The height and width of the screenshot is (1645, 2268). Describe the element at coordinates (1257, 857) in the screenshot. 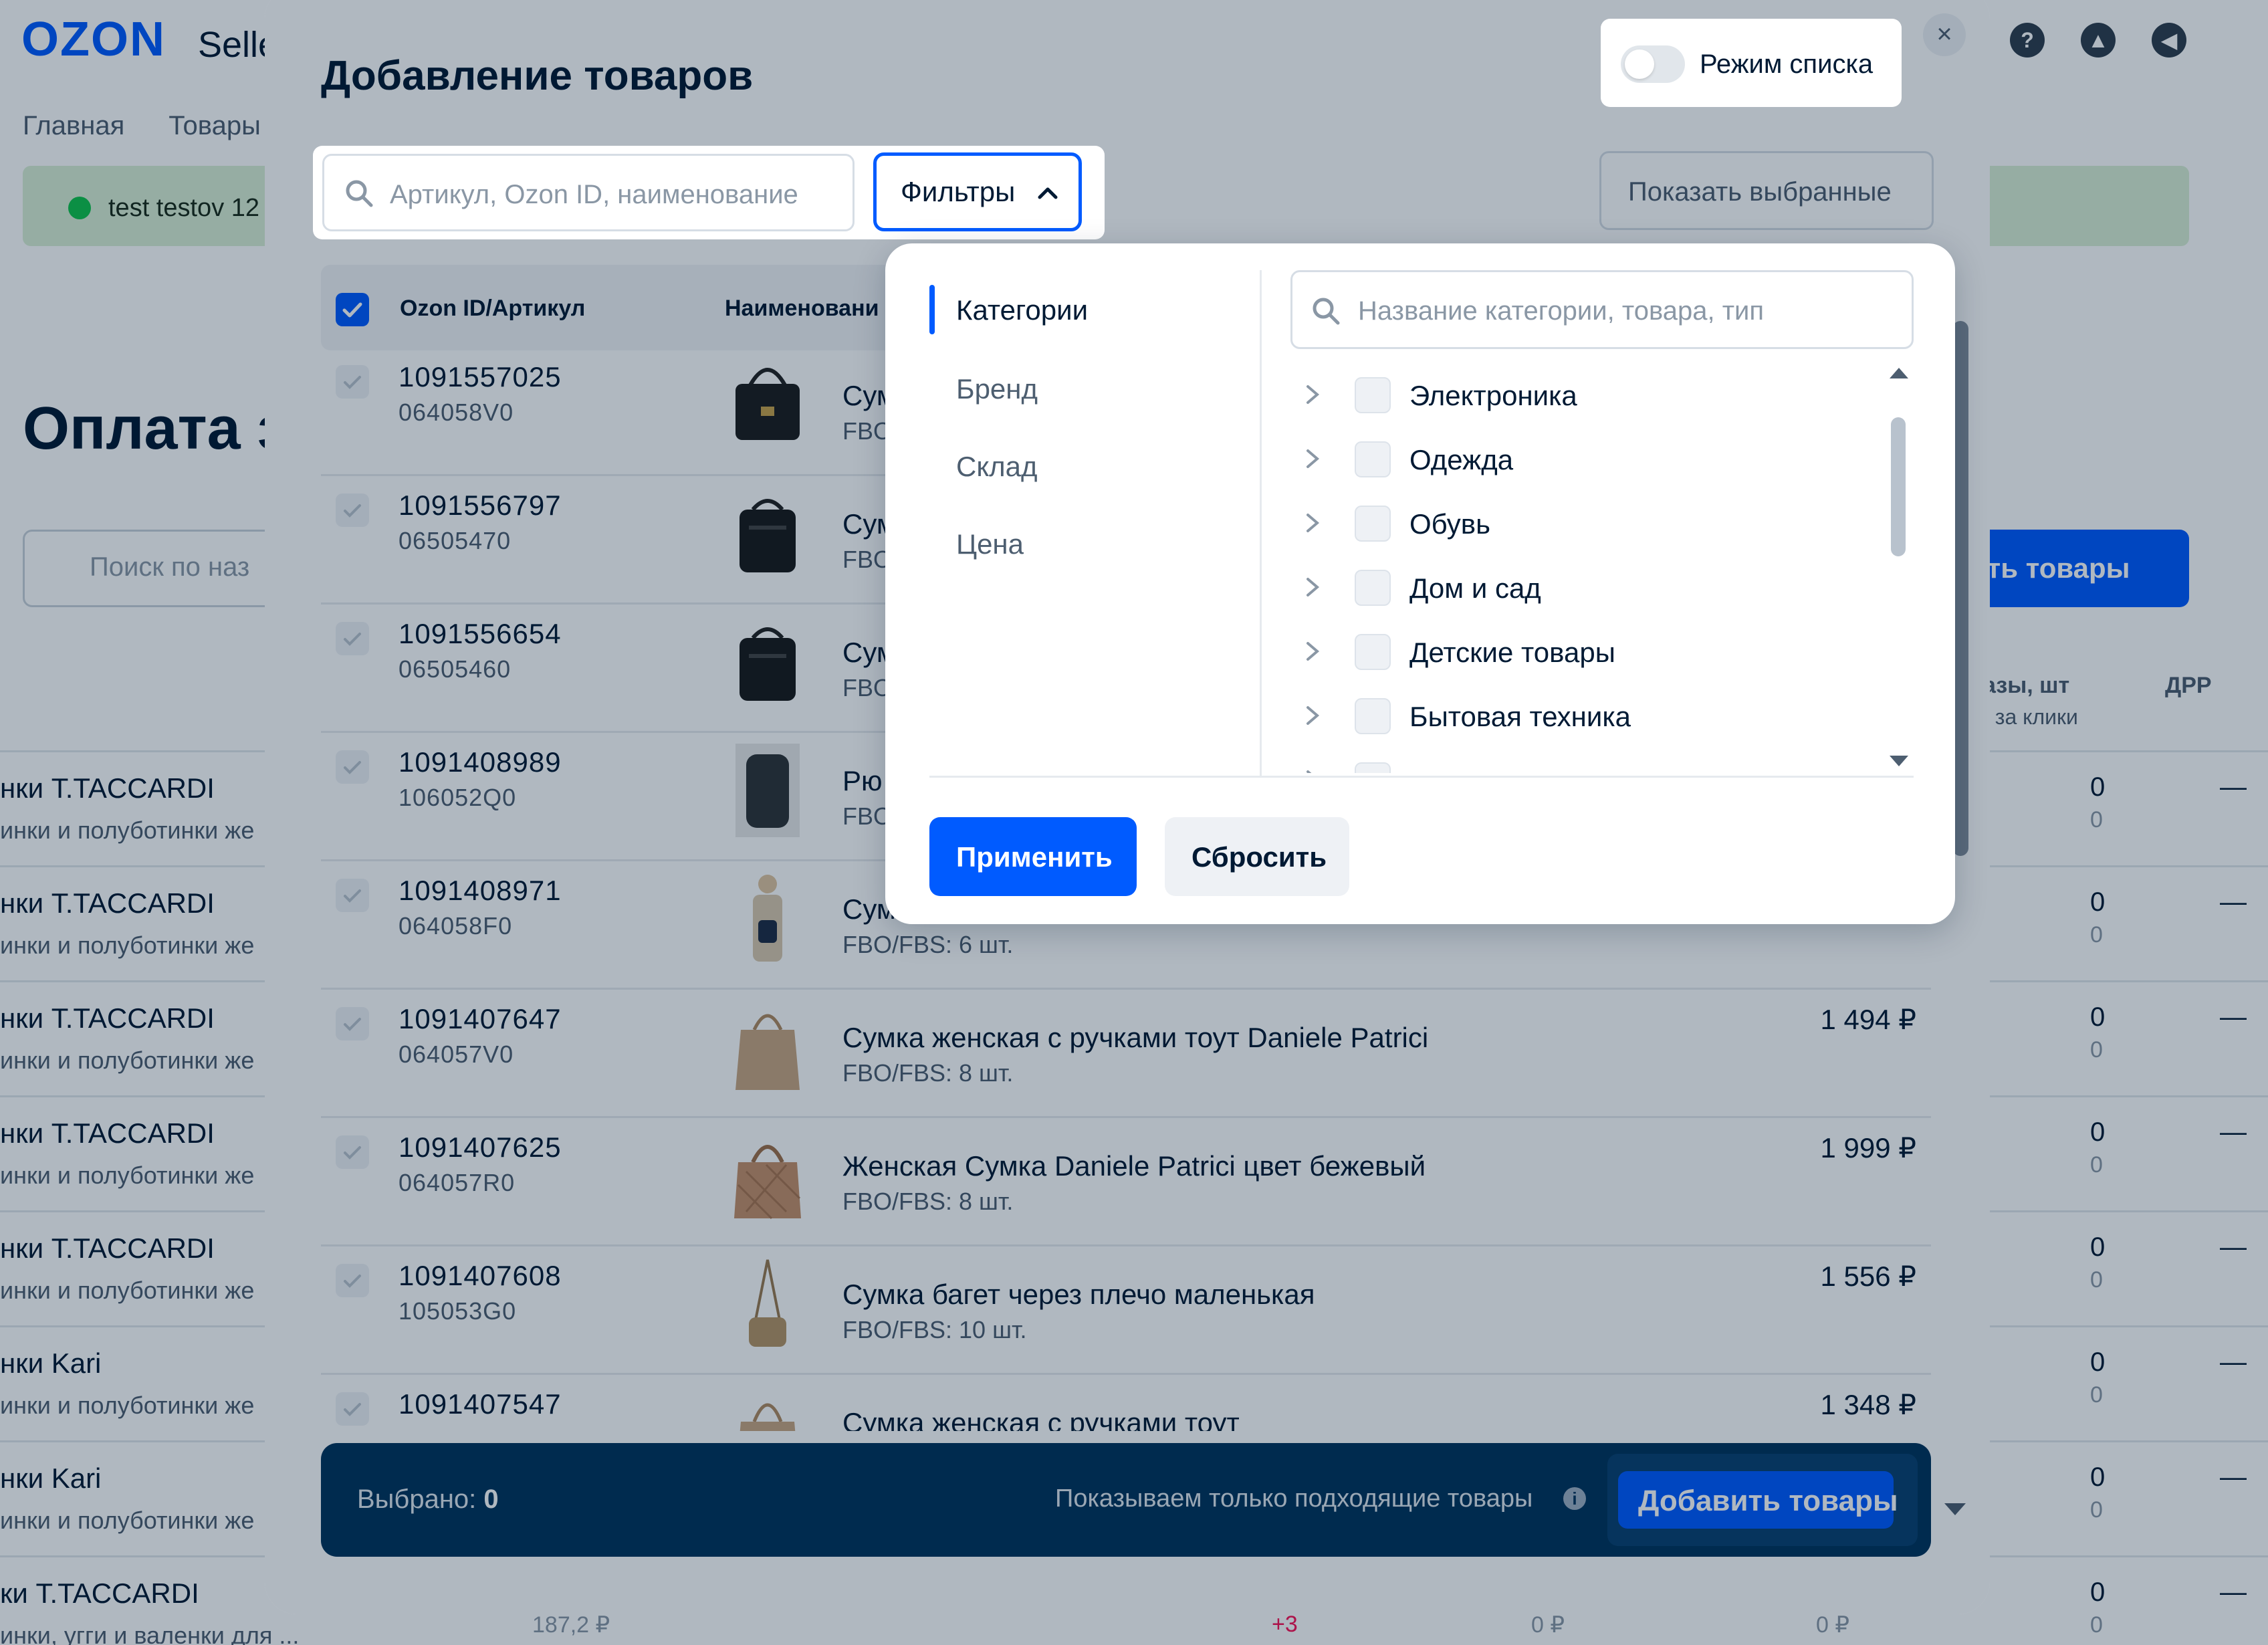

I see `reset-button: Сбросить` at that location.